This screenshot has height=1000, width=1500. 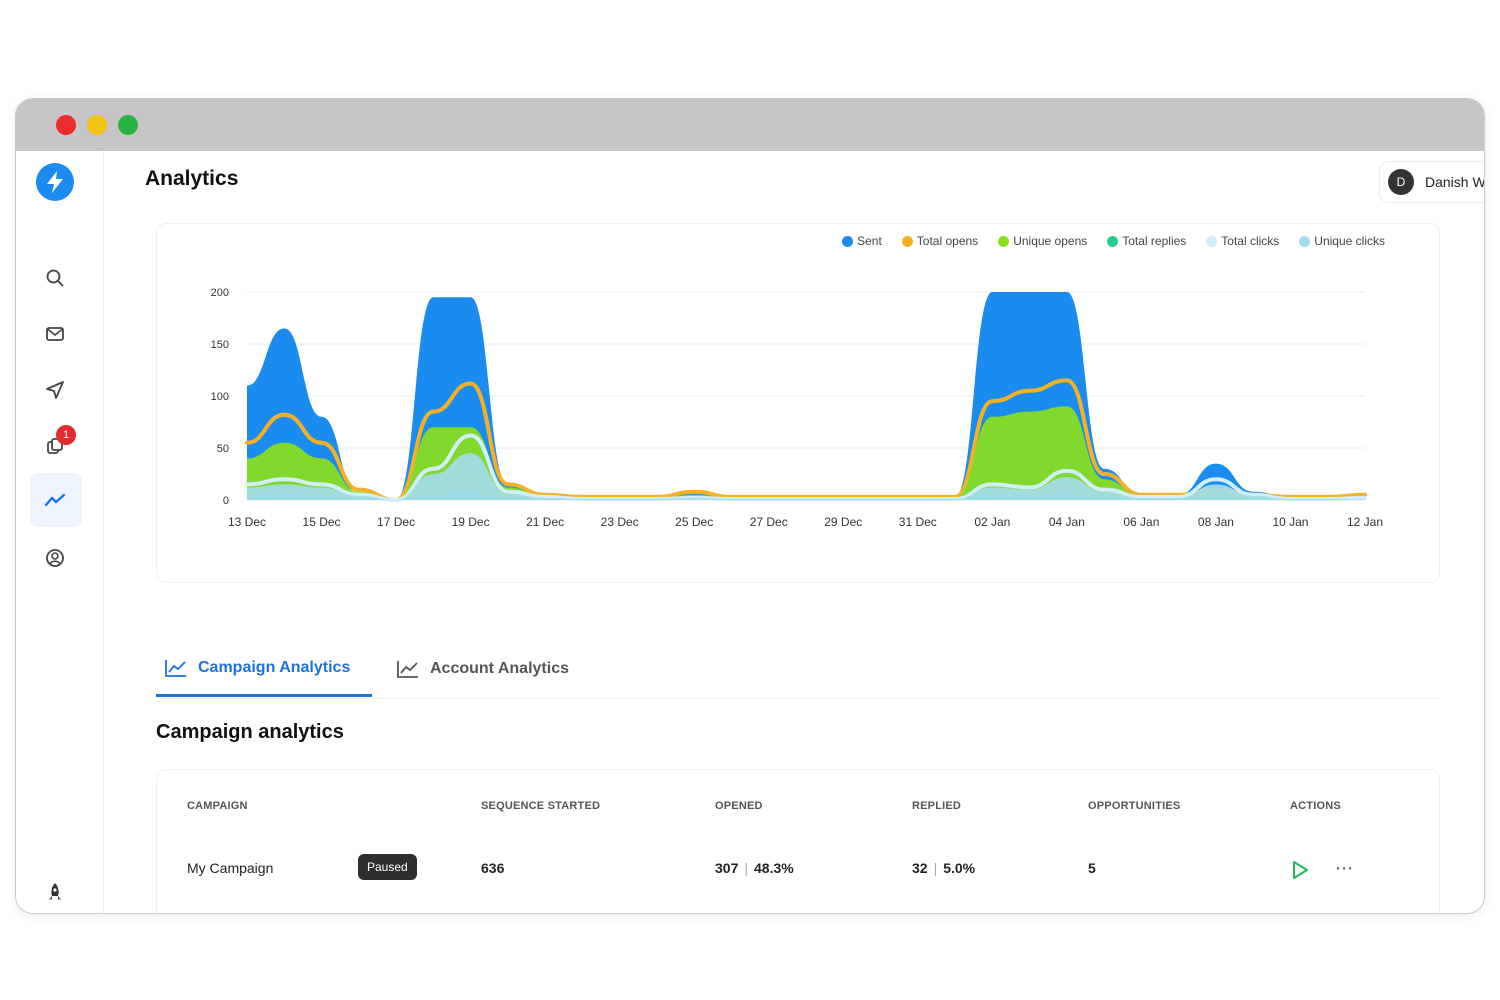 I want to click on column-header-campaign: CAMPAIGN, so click(x=217, y=806).